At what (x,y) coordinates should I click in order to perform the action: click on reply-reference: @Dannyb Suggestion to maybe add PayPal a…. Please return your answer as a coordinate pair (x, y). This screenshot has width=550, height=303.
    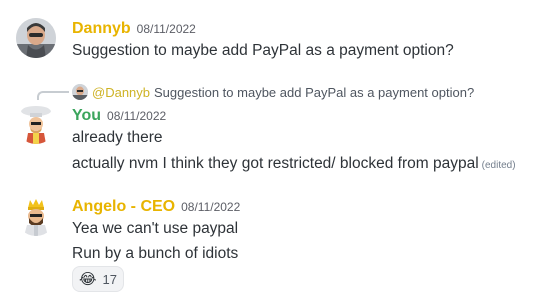
    Looking at the image, I should click on (273, 92).